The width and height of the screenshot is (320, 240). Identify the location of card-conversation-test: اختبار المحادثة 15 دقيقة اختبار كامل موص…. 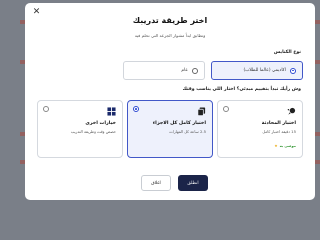
(260, 129).